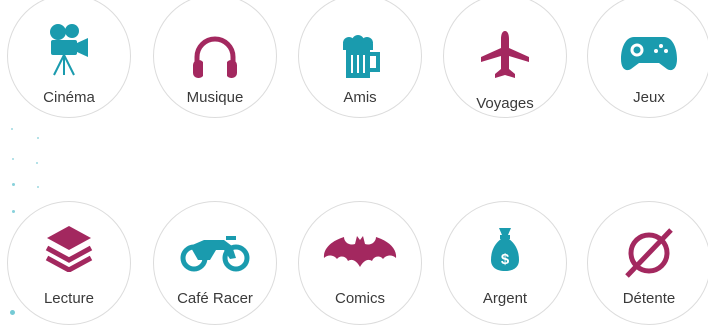  What do you see at coordinates (69, 298) in the screenshot?
I see `interest-label: Lecture` at bounding box center [69, 298].